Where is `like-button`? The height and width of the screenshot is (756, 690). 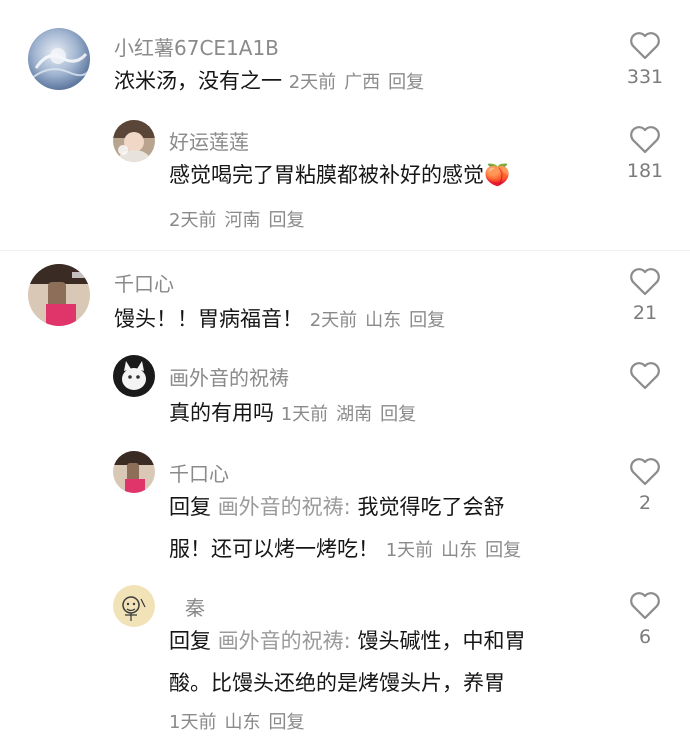 like-button is located at coordinates (645, 378).